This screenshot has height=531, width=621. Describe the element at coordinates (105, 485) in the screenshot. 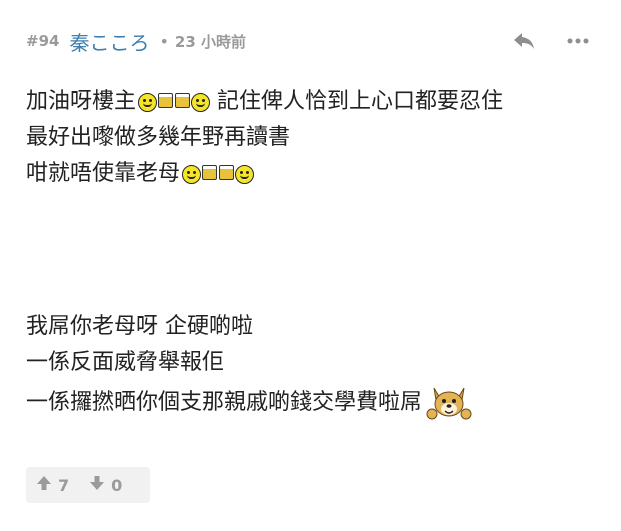

I see `downvote-button: 0` at that location.